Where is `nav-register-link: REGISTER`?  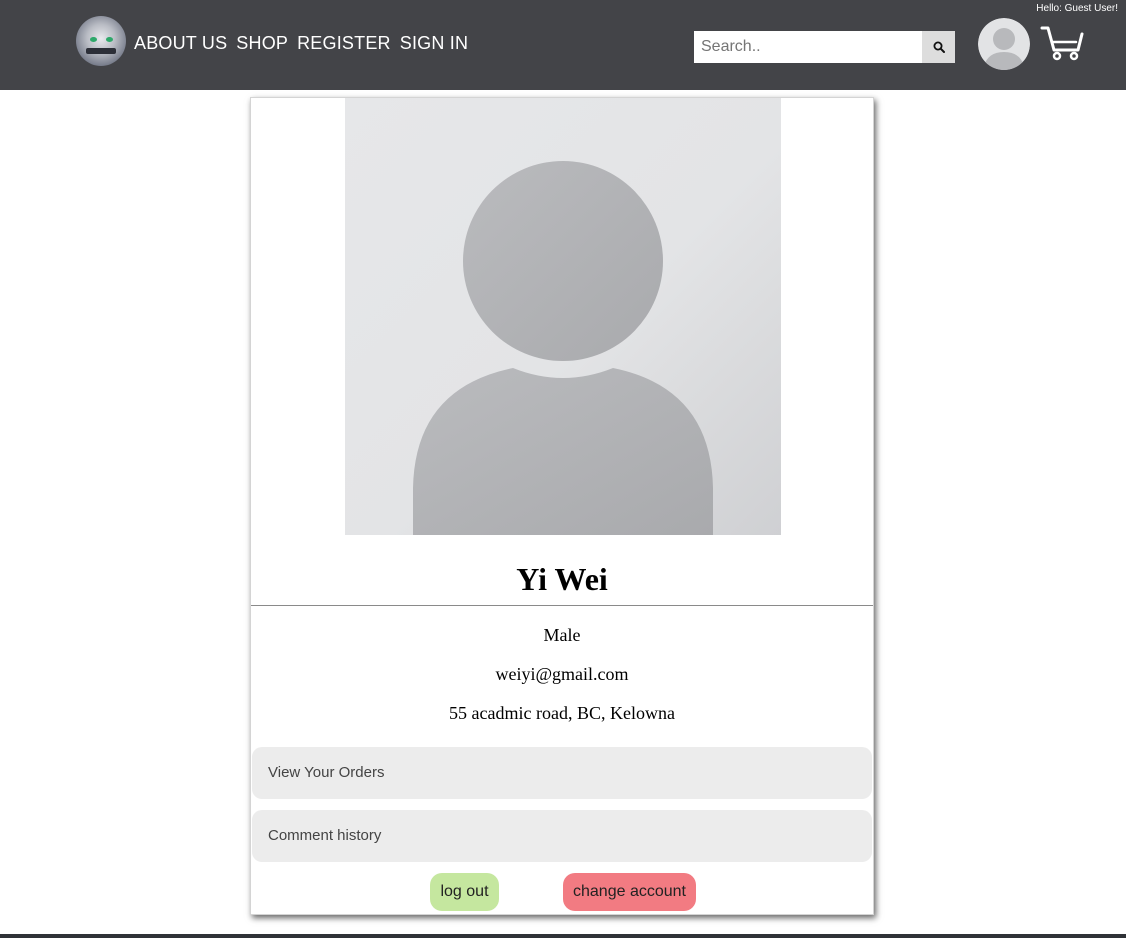 nav-register-link: REGISTER is located at coordinates (344, 43).